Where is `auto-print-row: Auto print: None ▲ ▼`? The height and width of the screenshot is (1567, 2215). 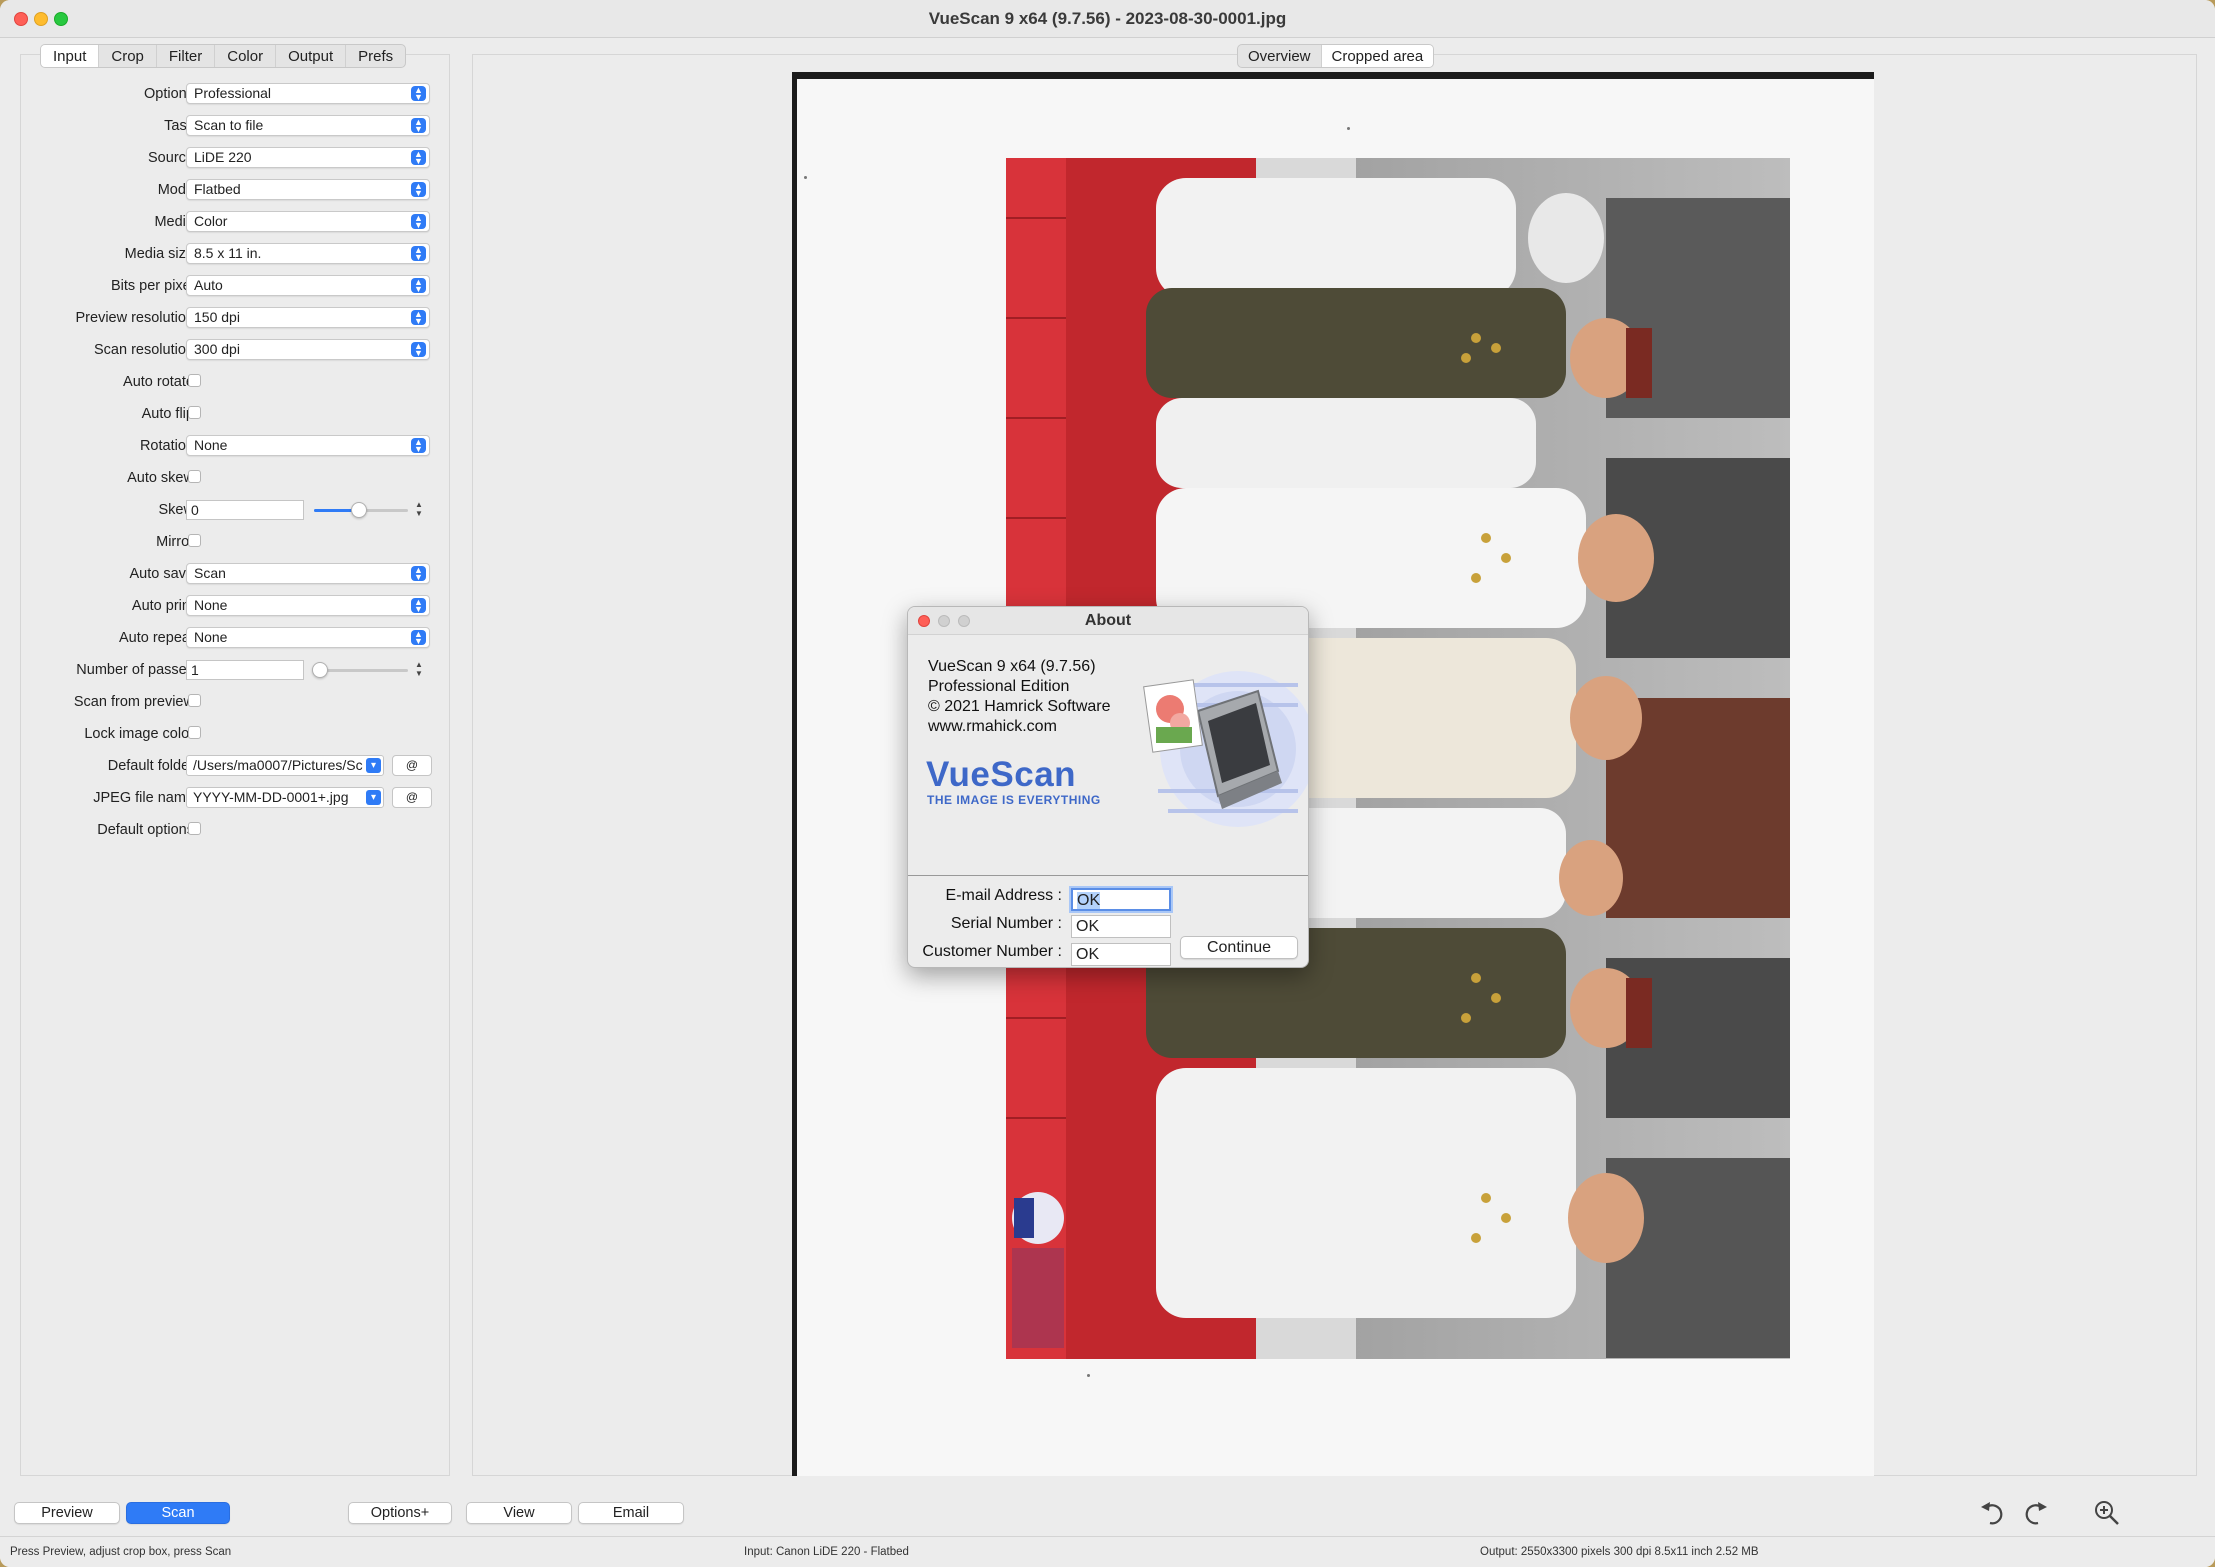
auto-print-row: Auto print: None ▲ ▼ is located at coordinates (235, 606).